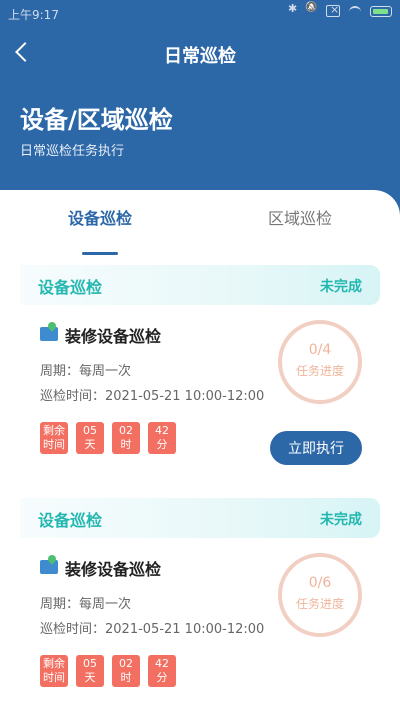 Image resolution: width=400 pixels, height=710 pixels. Describe the element at coordinates (333, 10) in the screenshot. I see `sim-off-icon` at that location.